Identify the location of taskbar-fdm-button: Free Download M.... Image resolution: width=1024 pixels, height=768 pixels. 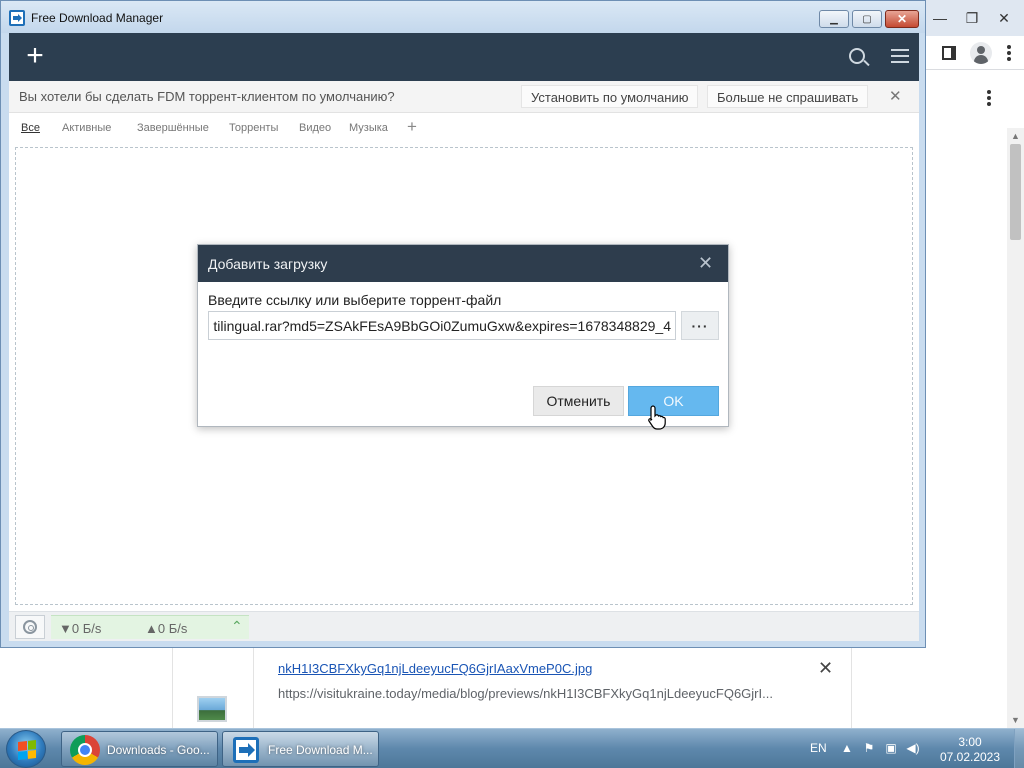
(300, 749).